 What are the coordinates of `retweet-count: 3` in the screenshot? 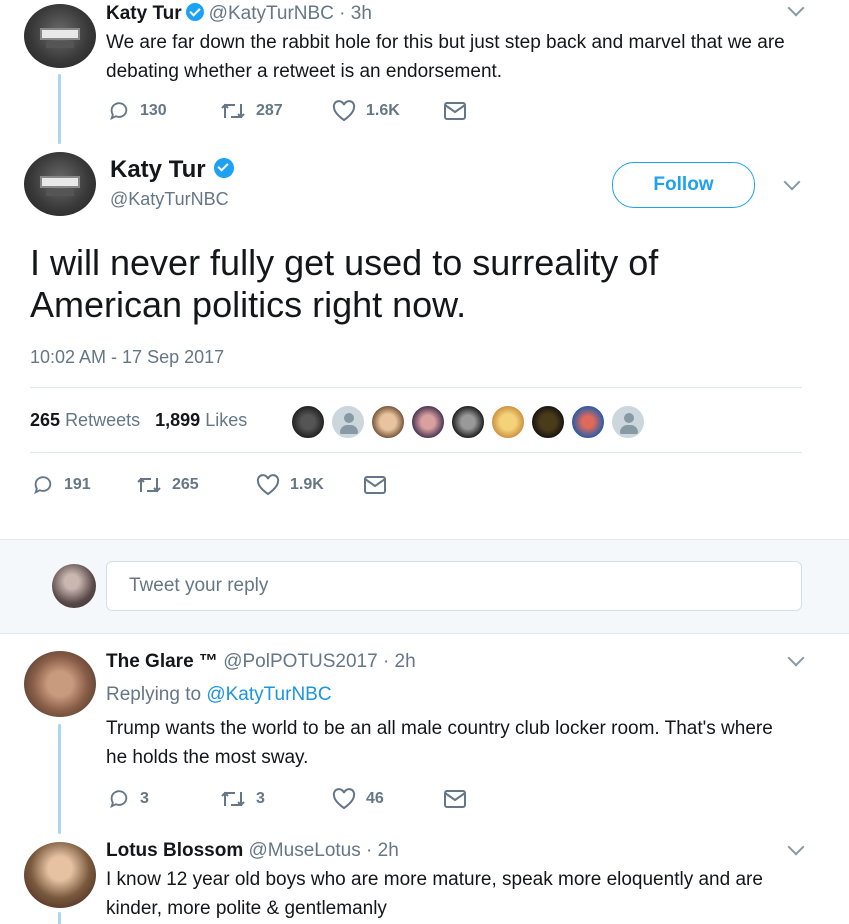 It's located at (260, 798).